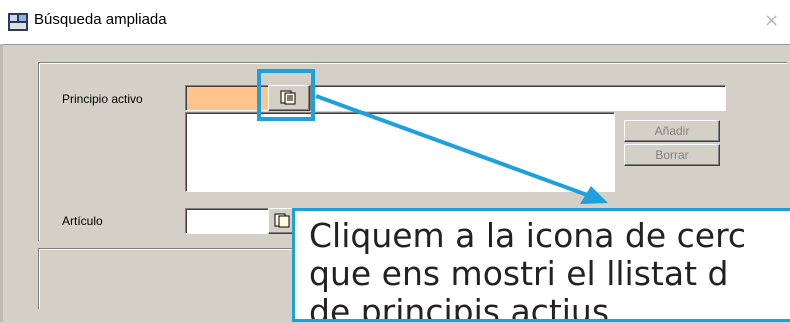 Image resolution: width=790 pixels, height=323 pixels. Describe the element at coordinates (528, 235) in the screenshot. I see `callout-line-1: Cliquem a la icona de cerc` at that location.